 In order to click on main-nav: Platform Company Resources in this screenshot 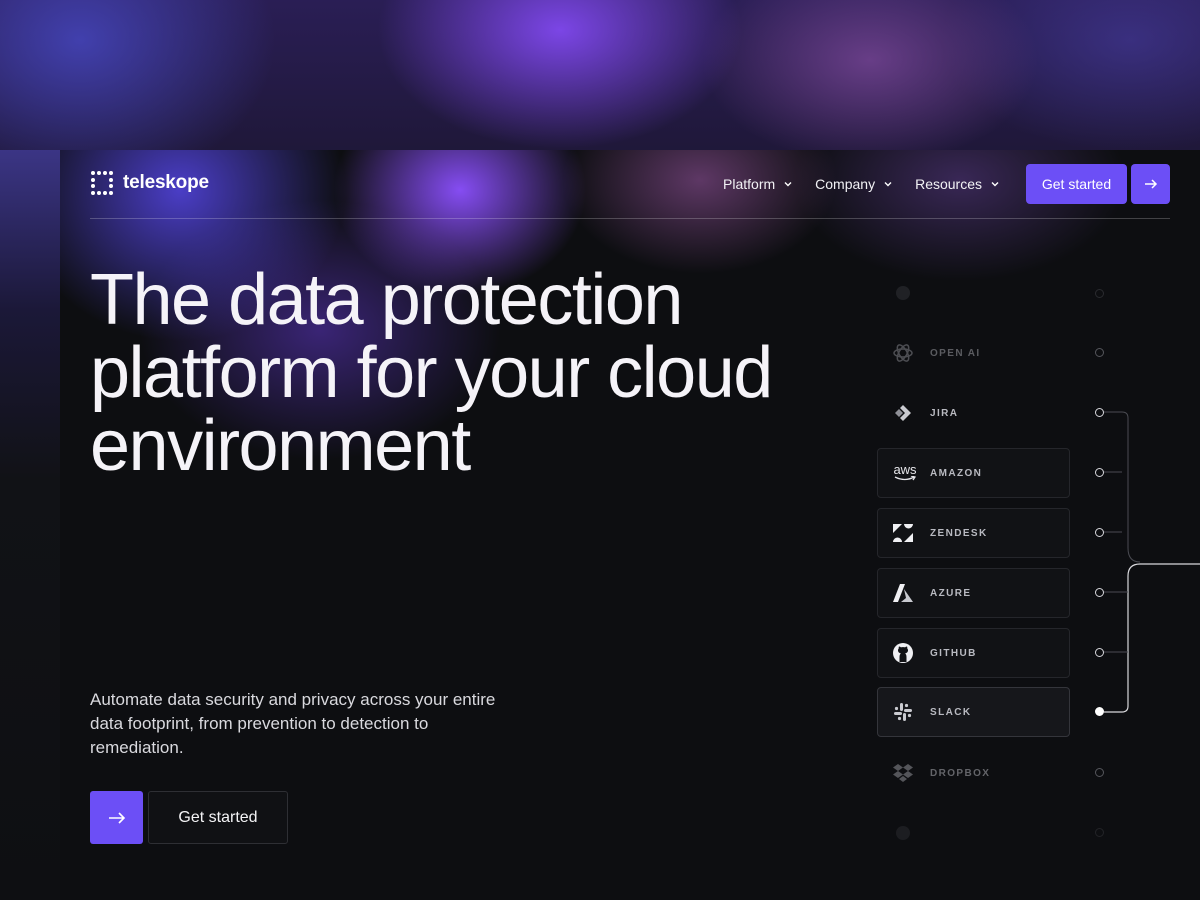, I will do `click(861, 184)`.